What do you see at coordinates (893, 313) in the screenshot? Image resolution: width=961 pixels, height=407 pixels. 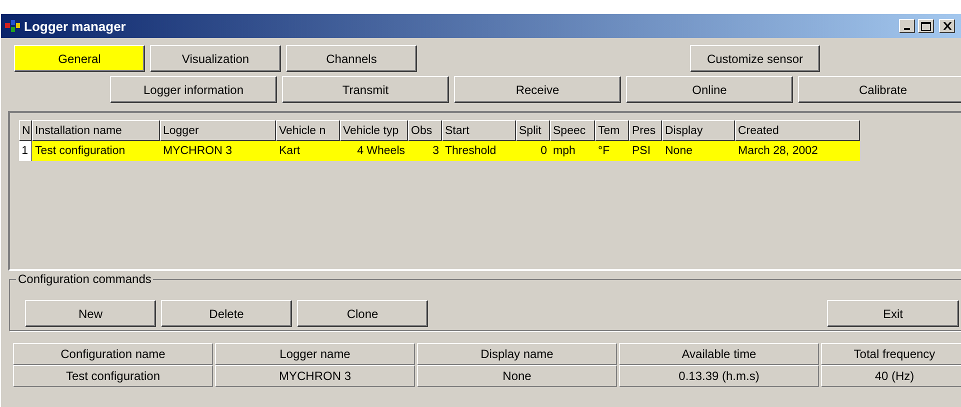 I see `exit-button: Exit` at bounding box center [893, 313].